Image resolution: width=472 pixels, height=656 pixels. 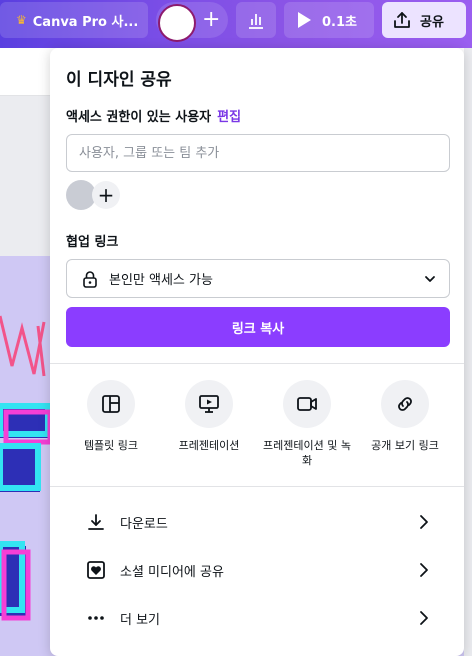 I want to click on video-camera-icon, so click(x=307, y=404).